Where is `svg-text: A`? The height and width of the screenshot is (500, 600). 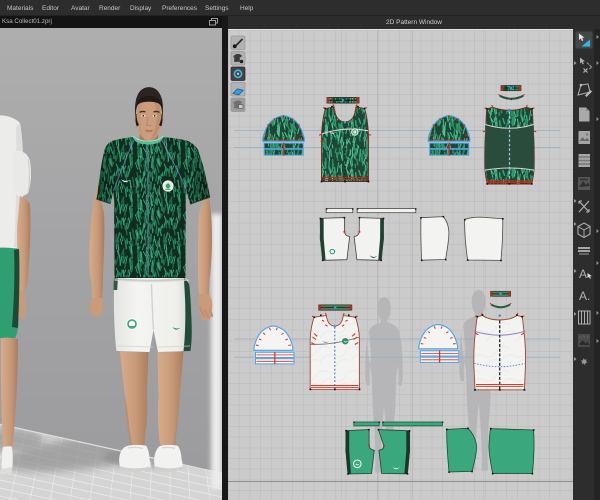
svg-text: A is located at coordinates (583, 274).